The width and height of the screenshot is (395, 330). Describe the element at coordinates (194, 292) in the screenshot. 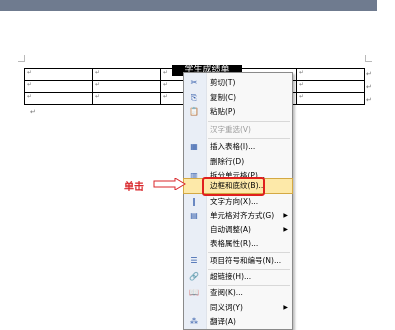

I see `lookup-icon: 📖` at that location.